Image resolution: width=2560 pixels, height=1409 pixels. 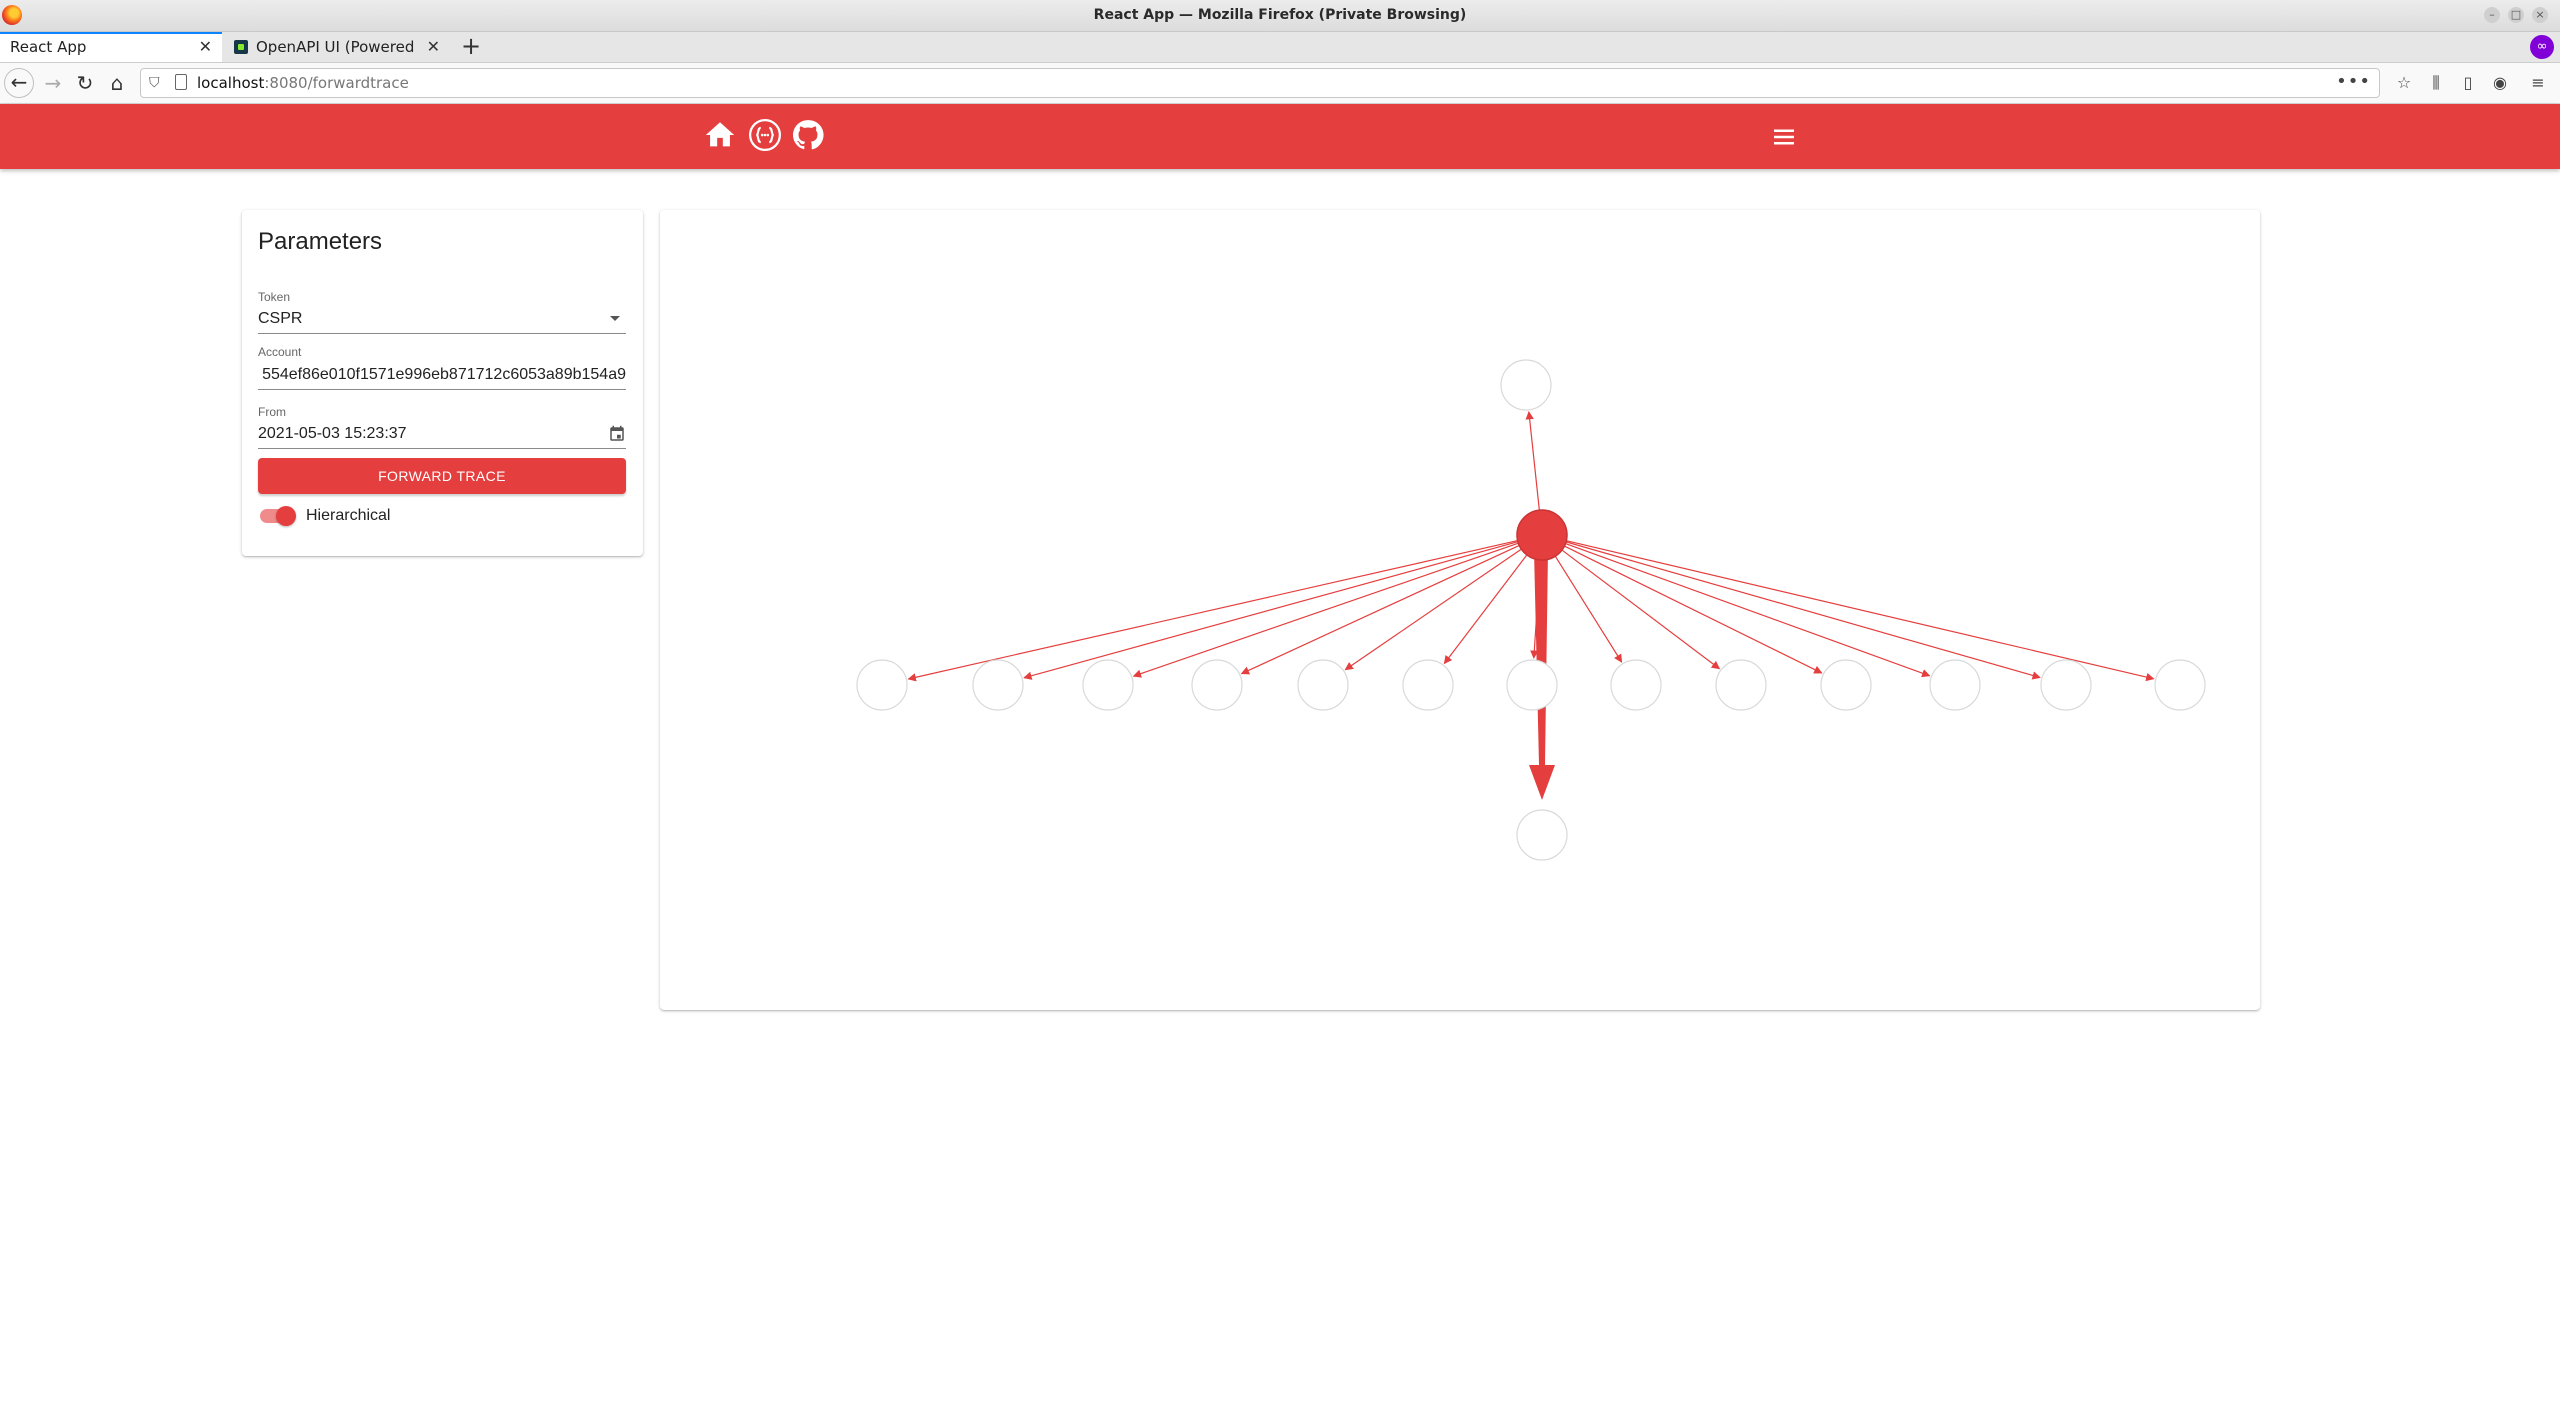 I want to click on reload-button: ↻, so click(x=85, y=83).